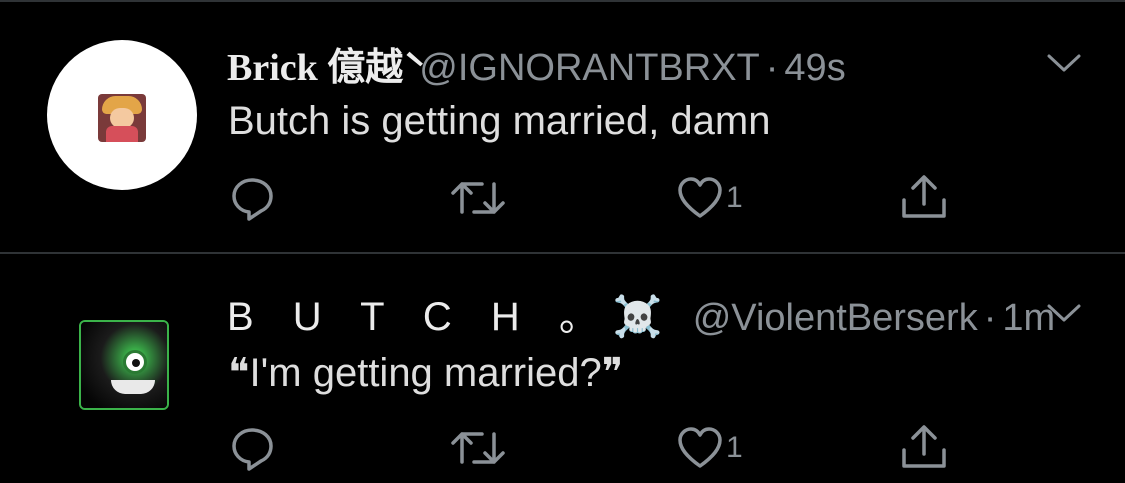 Image resolution: width=1125 pixels, height=483 pixels. Describe the element at coordinates (835, 318) in the screenshot. I see `user-handle: @ViolentBerserk` at that location.